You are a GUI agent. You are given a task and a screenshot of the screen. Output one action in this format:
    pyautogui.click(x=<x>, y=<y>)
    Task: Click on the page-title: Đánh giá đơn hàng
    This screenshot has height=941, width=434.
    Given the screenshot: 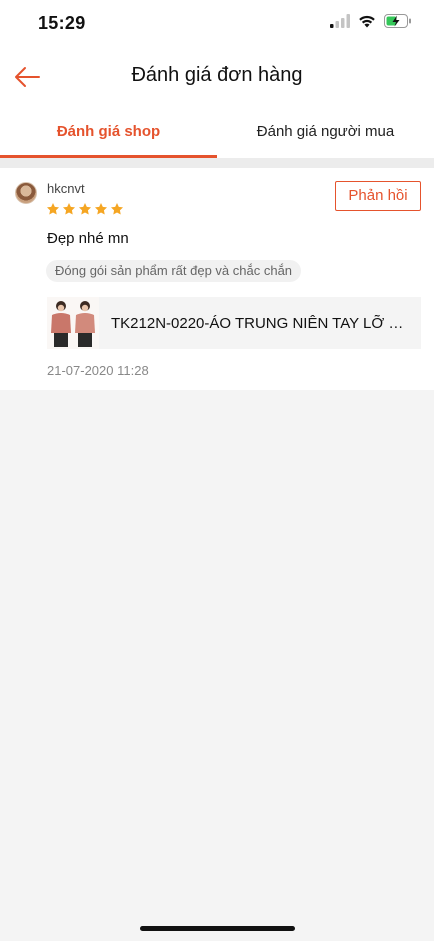 What is the action you would take?
    pyautogui.click(x=217, y=75)
    